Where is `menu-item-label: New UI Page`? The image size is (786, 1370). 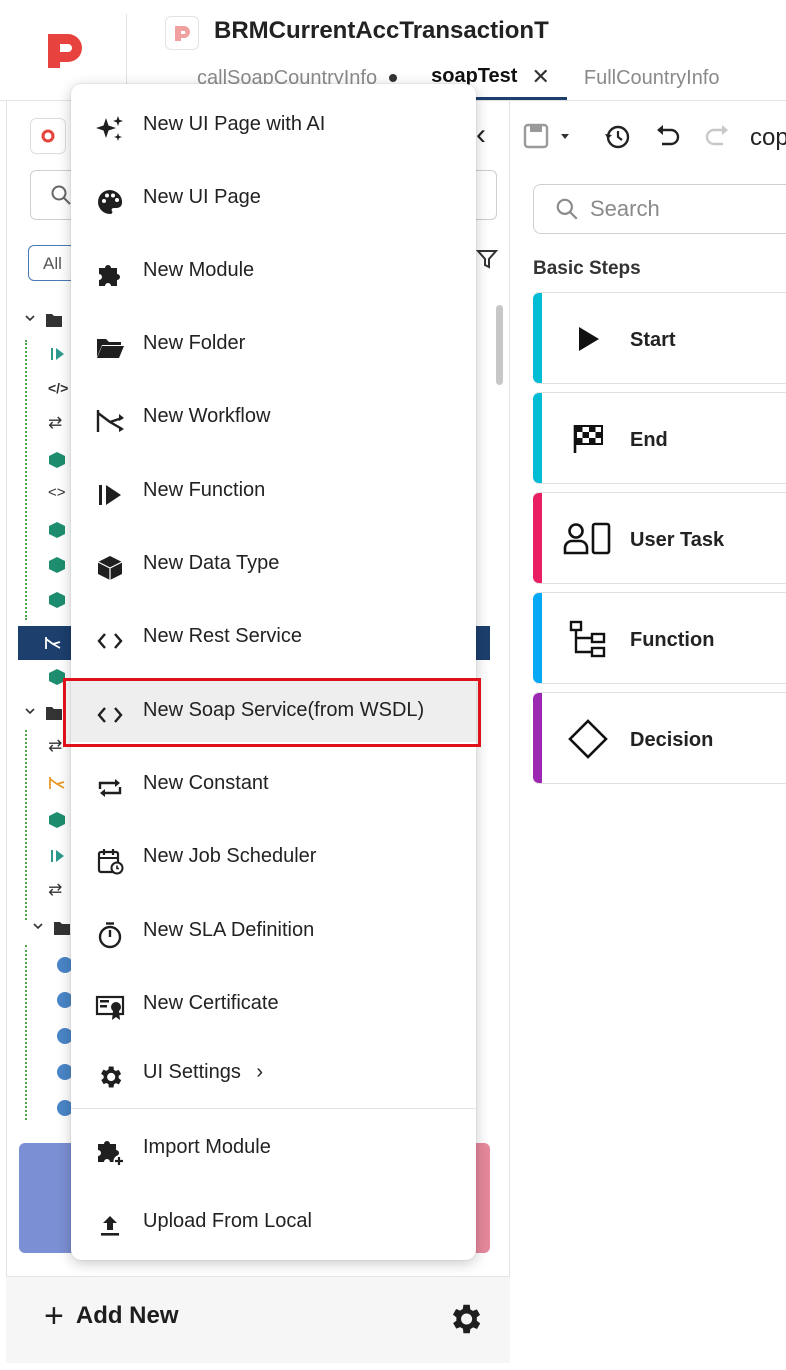 menu-item-label: New UI Page is located at coordinates (202, 196).